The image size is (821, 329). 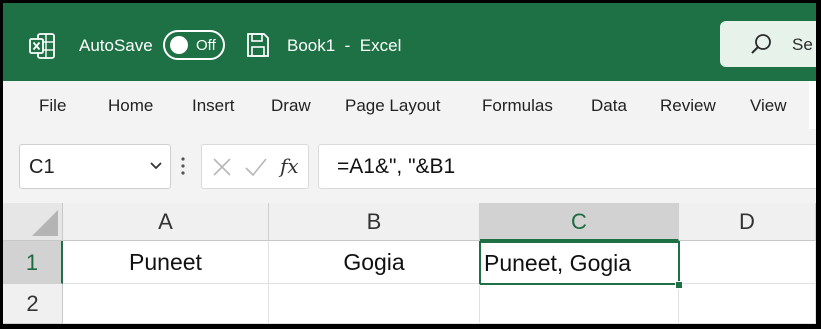 I want to click on formula-text: =A1&", "&B1, so click(x=396, y=166).